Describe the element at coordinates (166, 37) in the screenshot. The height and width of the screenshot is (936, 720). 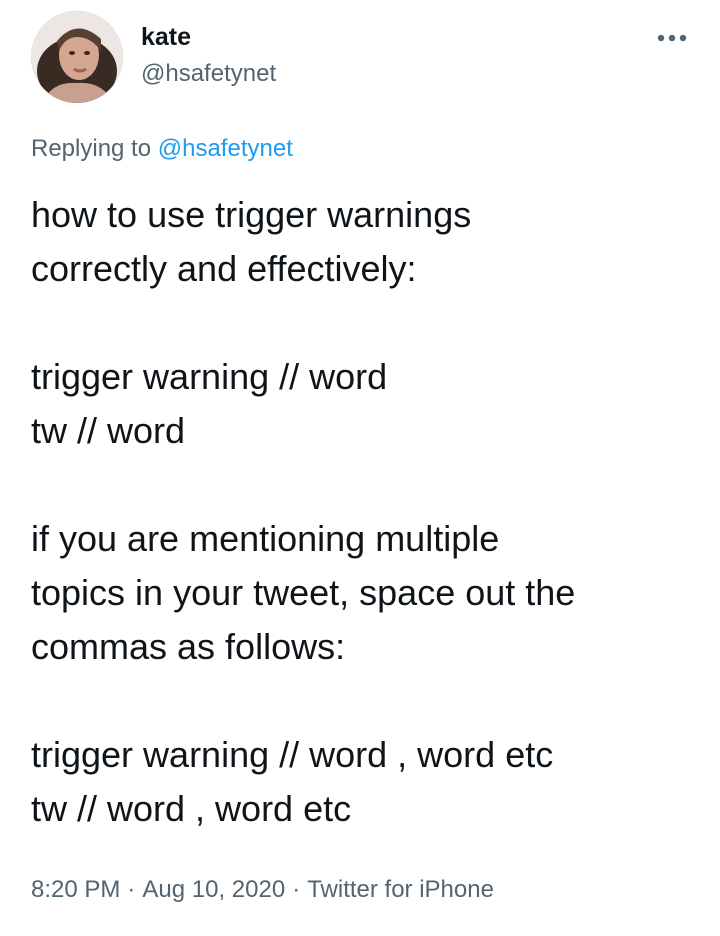
I see `display-name: kate` at that location.